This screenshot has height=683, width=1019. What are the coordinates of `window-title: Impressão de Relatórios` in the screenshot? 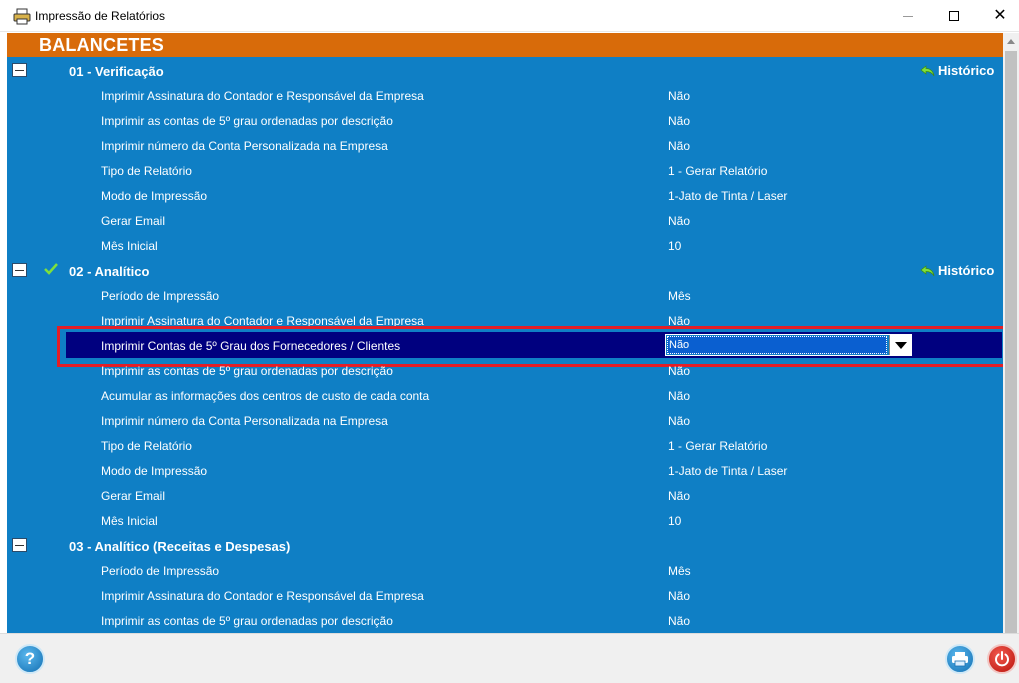 It's located at (100, 16).